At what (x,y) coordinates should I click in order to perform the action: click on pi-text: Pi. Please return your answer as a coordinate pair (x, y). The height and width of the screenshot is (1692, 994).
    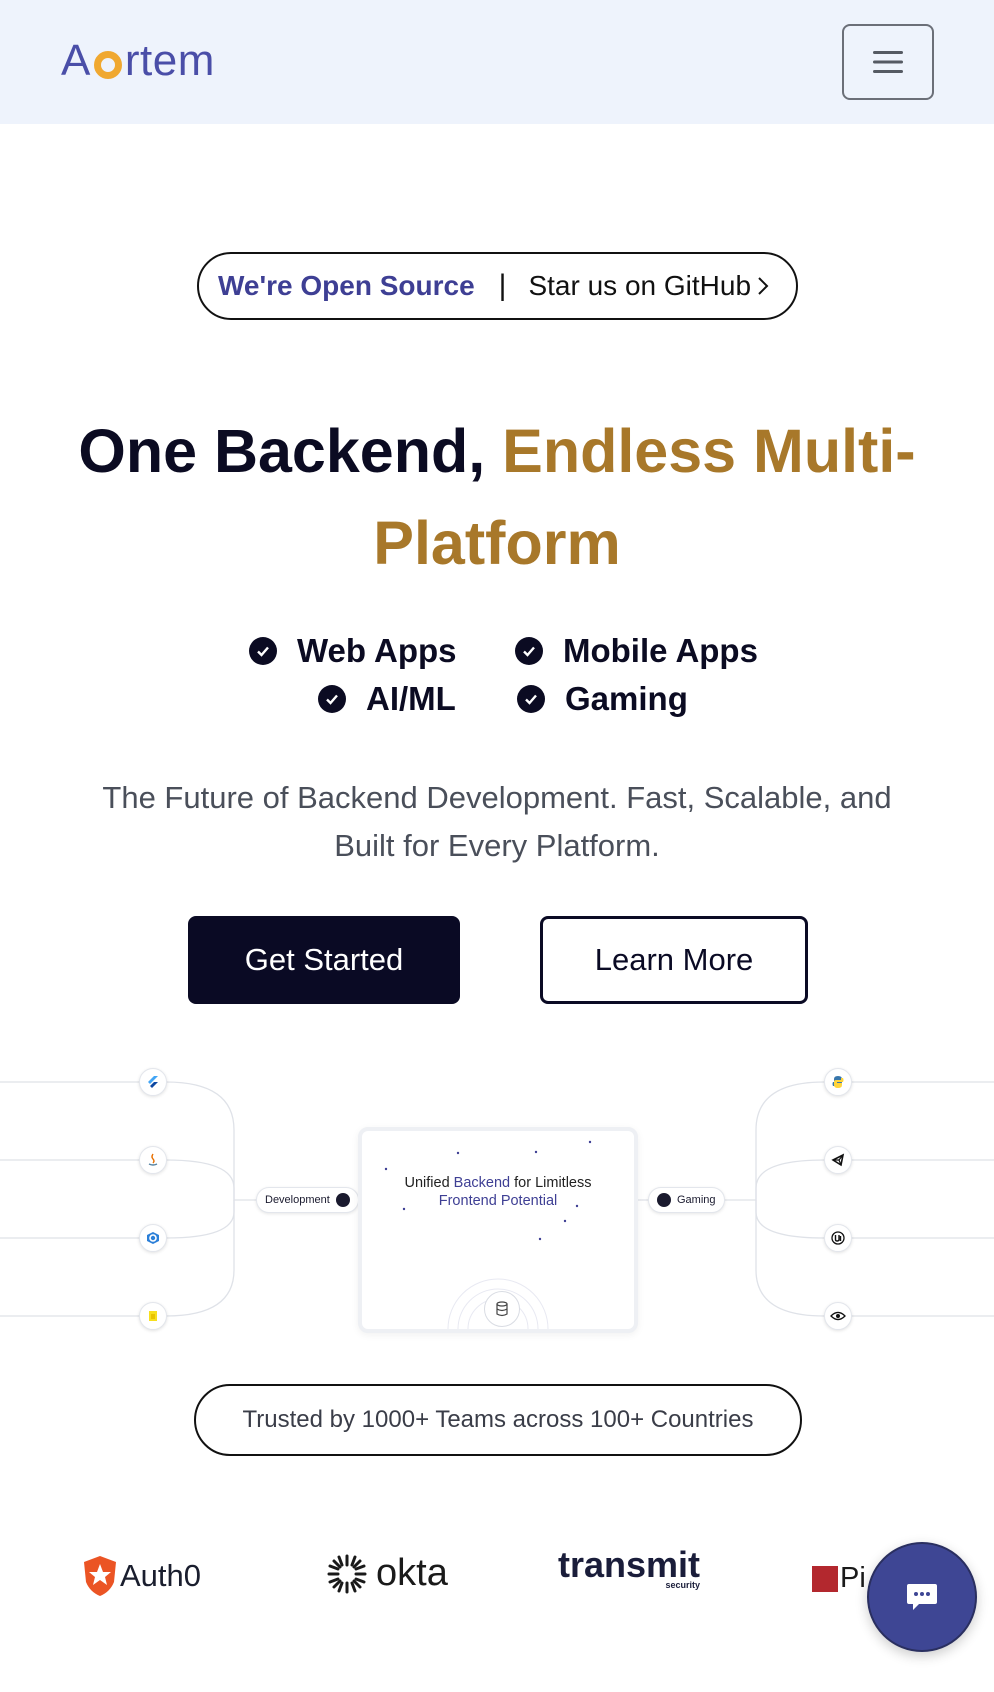
    Looking at the image, I should click on (853, 1578).